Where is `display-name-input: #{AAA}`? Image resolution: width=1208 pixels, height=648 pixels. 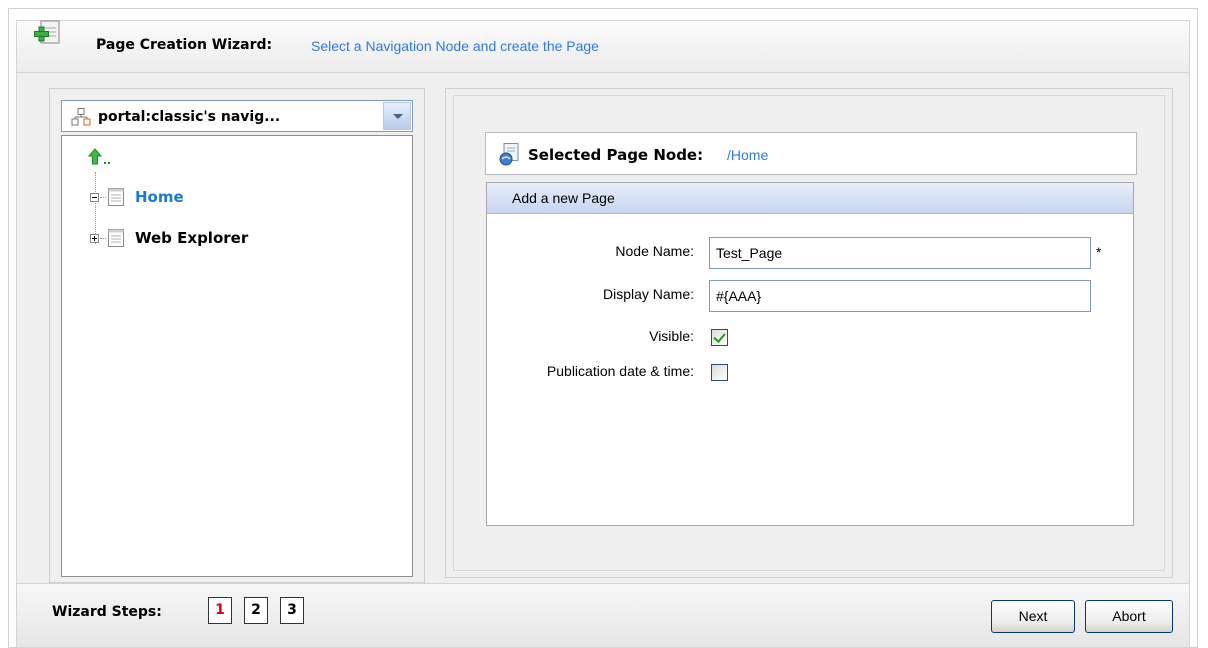 display-name-input: #{AAA} is located at coordinates (900, 296).